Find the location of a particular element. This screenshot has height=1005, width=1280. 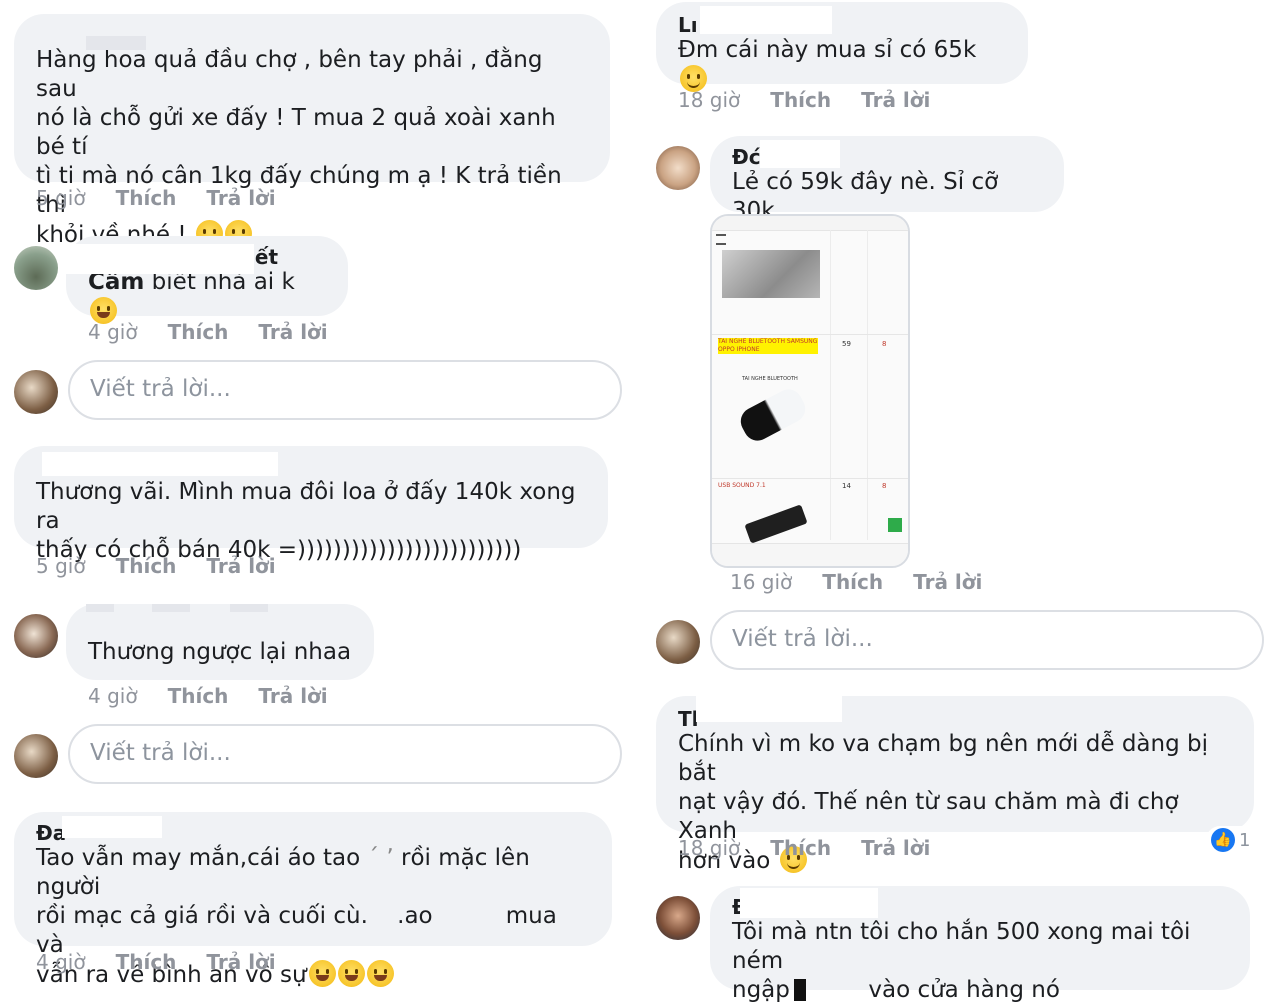

comment-text: Đm cái này mua sỉ có 65k is located at coordinates (842, 65).